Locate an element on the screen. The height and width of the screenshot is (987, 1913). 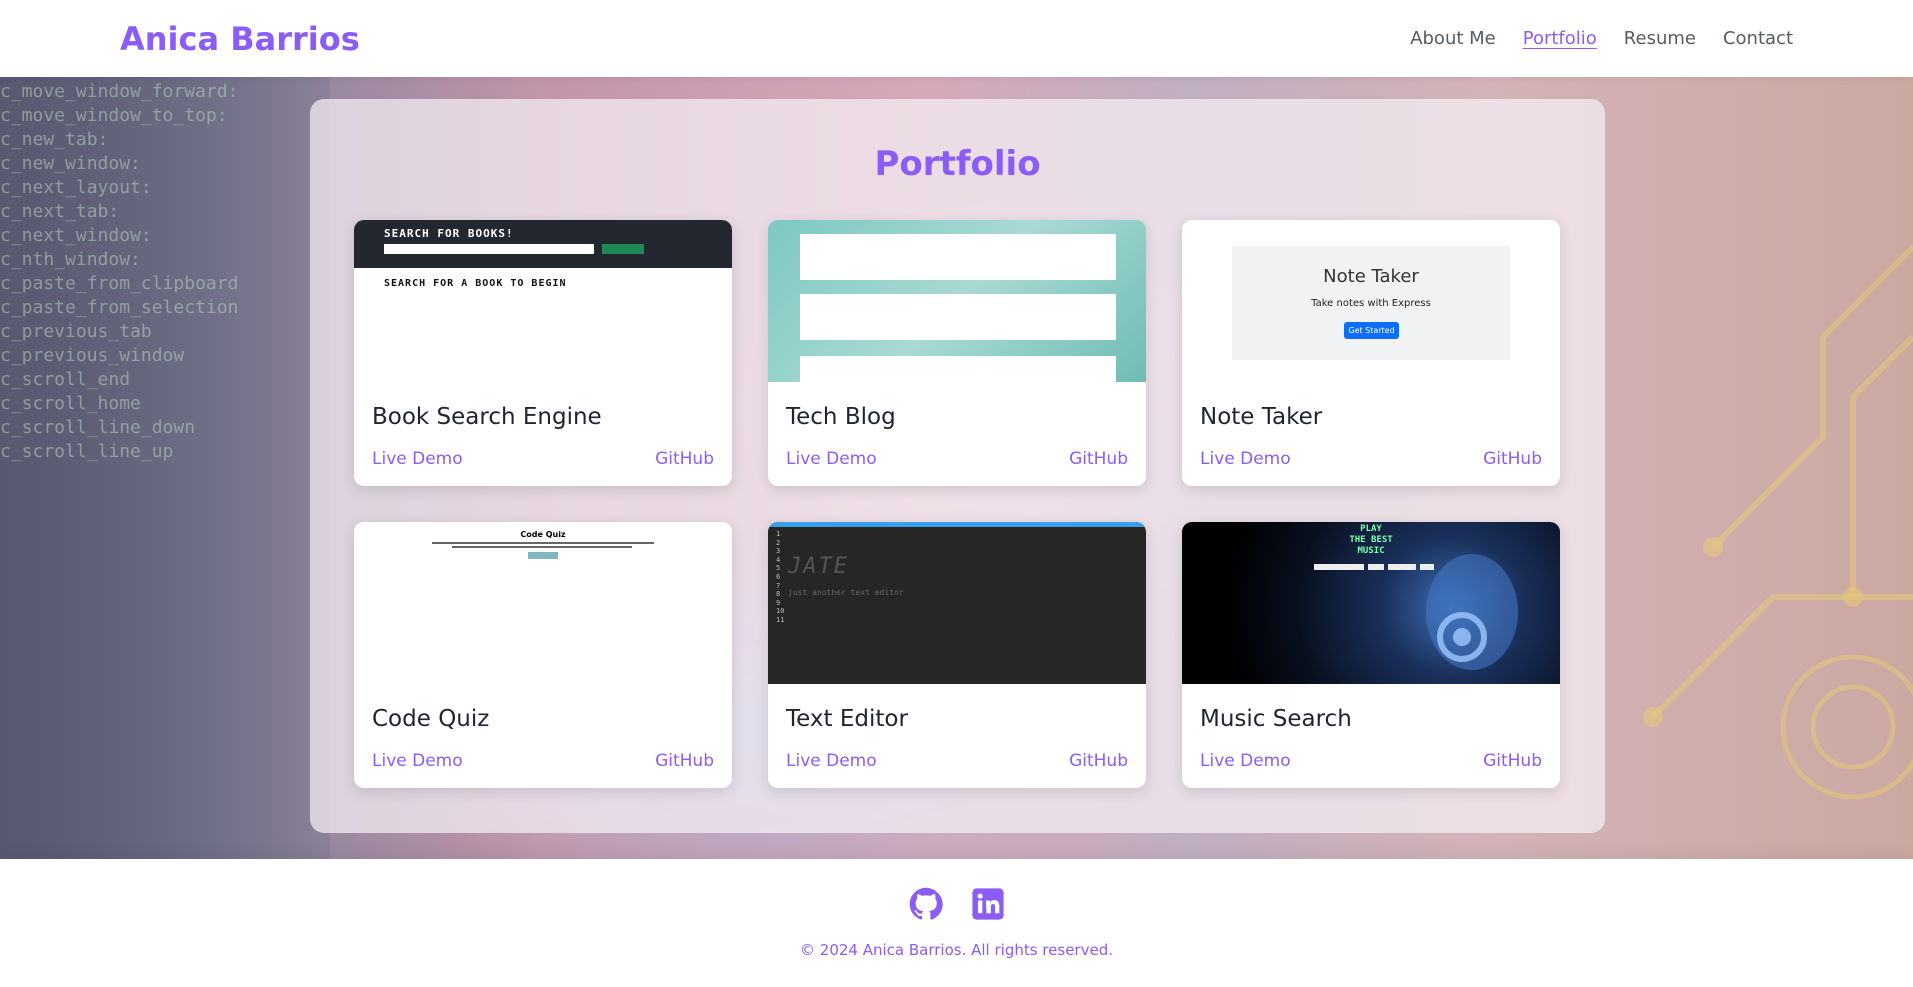
thumbnail-subheading: SEARCH FOR A BOOK TO BEGIN is located at coordinates (475, 283).